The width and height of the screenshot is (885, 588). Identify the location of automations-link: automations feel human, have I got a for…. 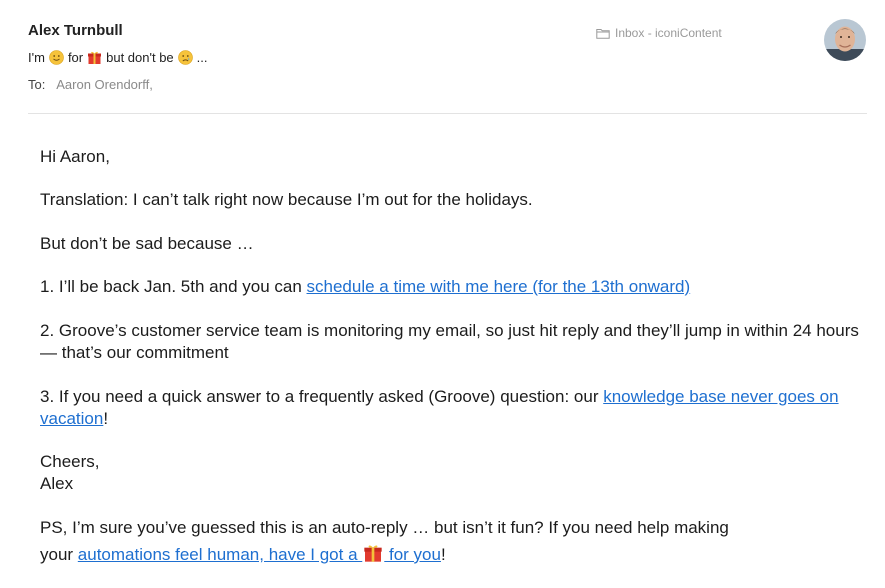
(259, 554).